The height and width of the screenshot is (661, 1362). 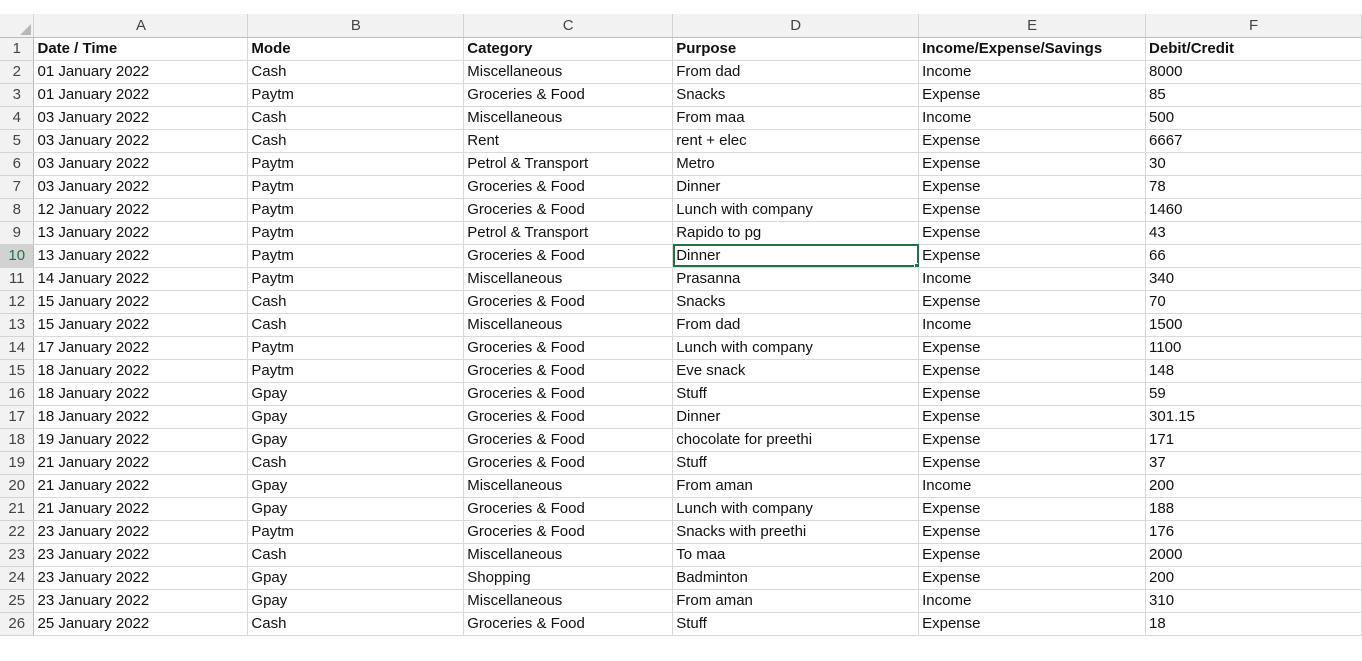 I want to click on purpose-cell: Snacks, so click(x=796, y=302).